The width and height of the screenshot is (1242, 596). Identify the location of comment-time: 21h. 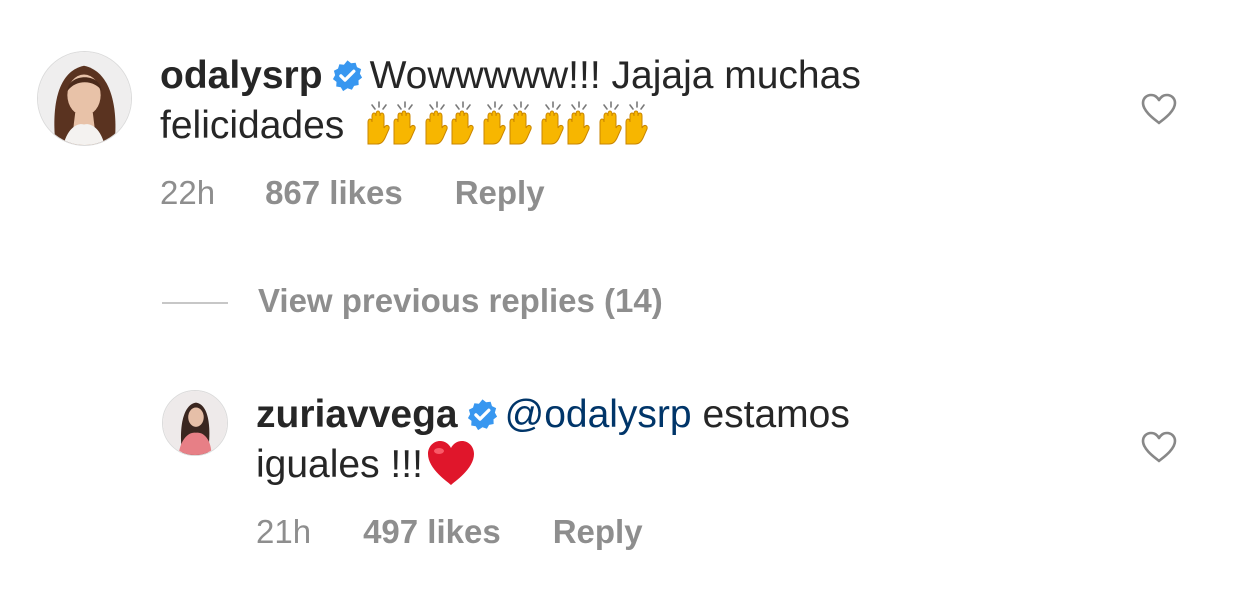
(283, 532).